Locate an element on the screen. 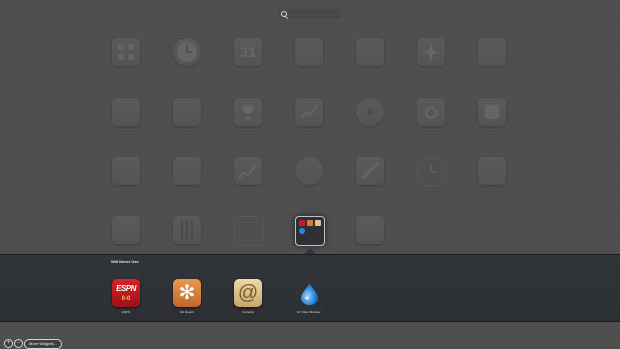 This screenshot has height=349, width=620. movies-icon is located at coordinates (370, 230).